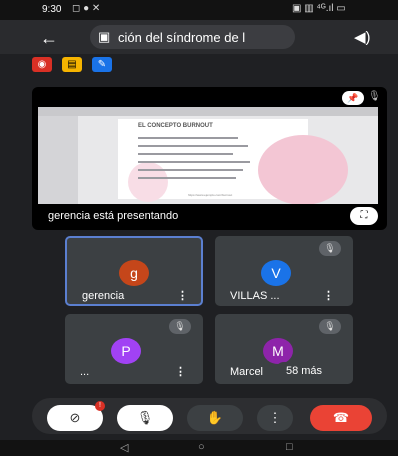  I want to click on slide-toolbar, so click(208, 111).